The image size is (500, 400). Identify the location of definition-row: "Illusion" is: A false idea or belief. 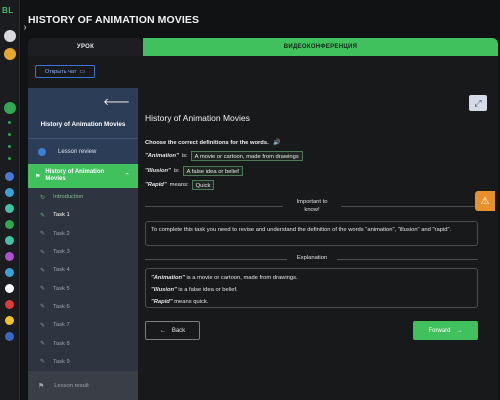
(194, 171).